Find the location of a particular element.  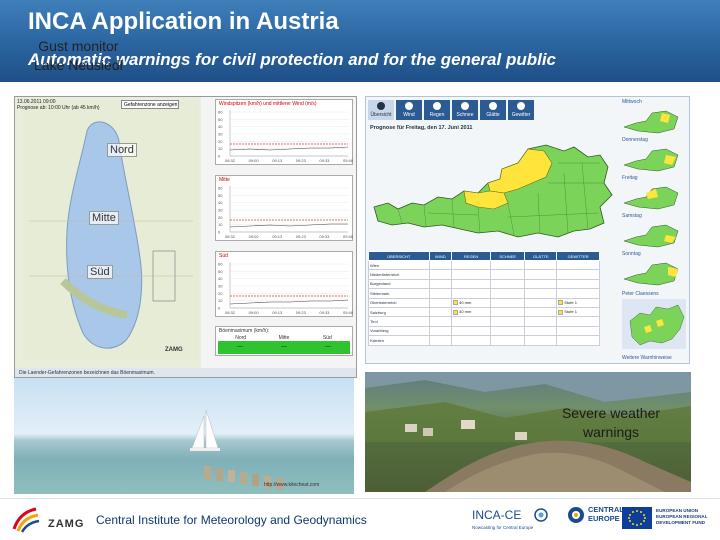

col-header-rain: REGEN is located at coordinates (471, 256).